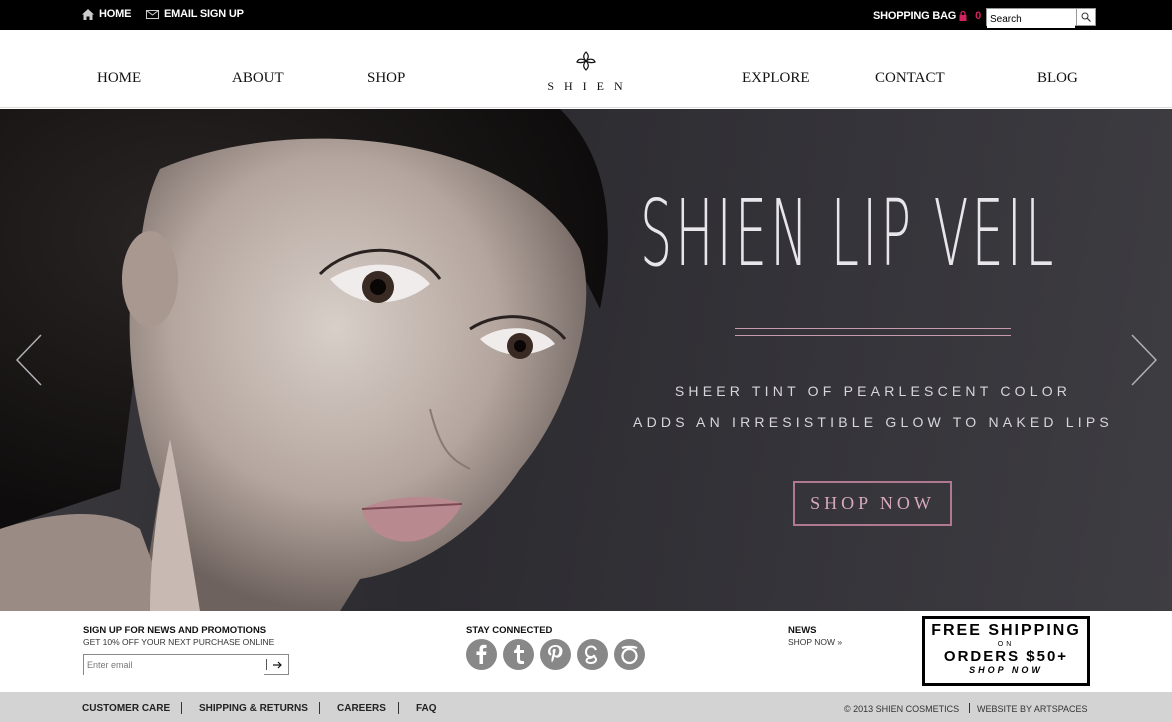 This screenshot has width=1172, height=722. What do you see at coordinates (590, 86) in the screenshot?
I see `logo-wordmark: SHIEN` at bounding box center [590, 86].